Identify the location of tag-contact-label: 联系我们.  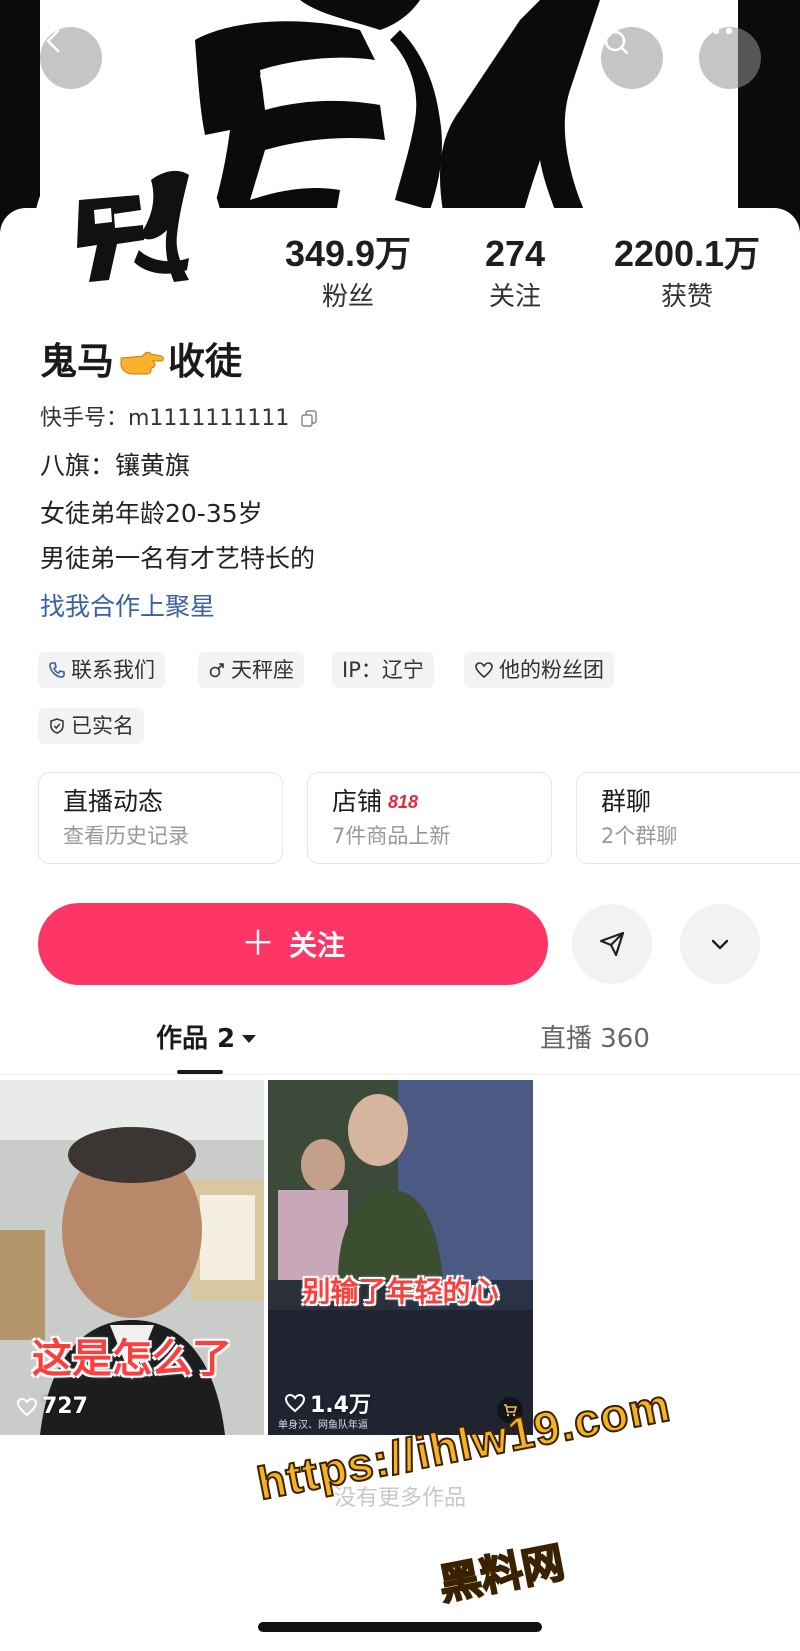
(113, 670).